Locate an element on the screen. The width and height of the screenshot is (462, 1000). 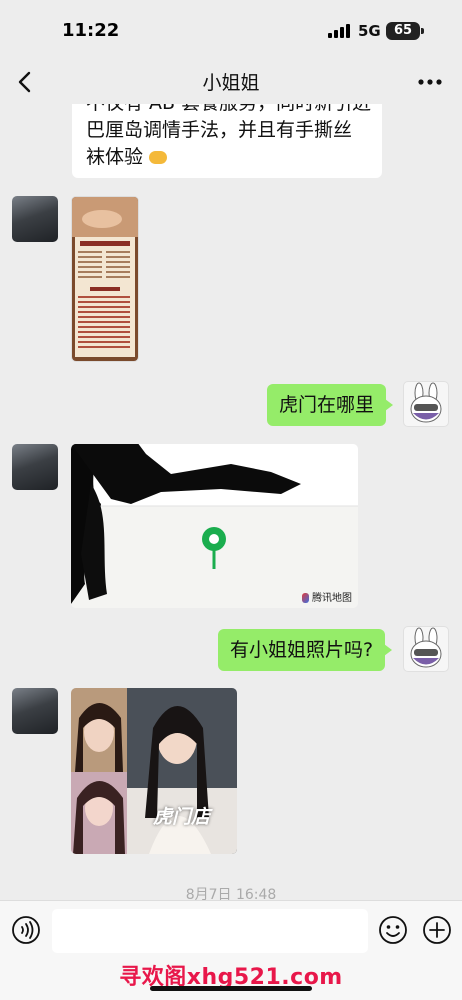
chat-title: 小姐姐 is located at coordinates (231, 83).